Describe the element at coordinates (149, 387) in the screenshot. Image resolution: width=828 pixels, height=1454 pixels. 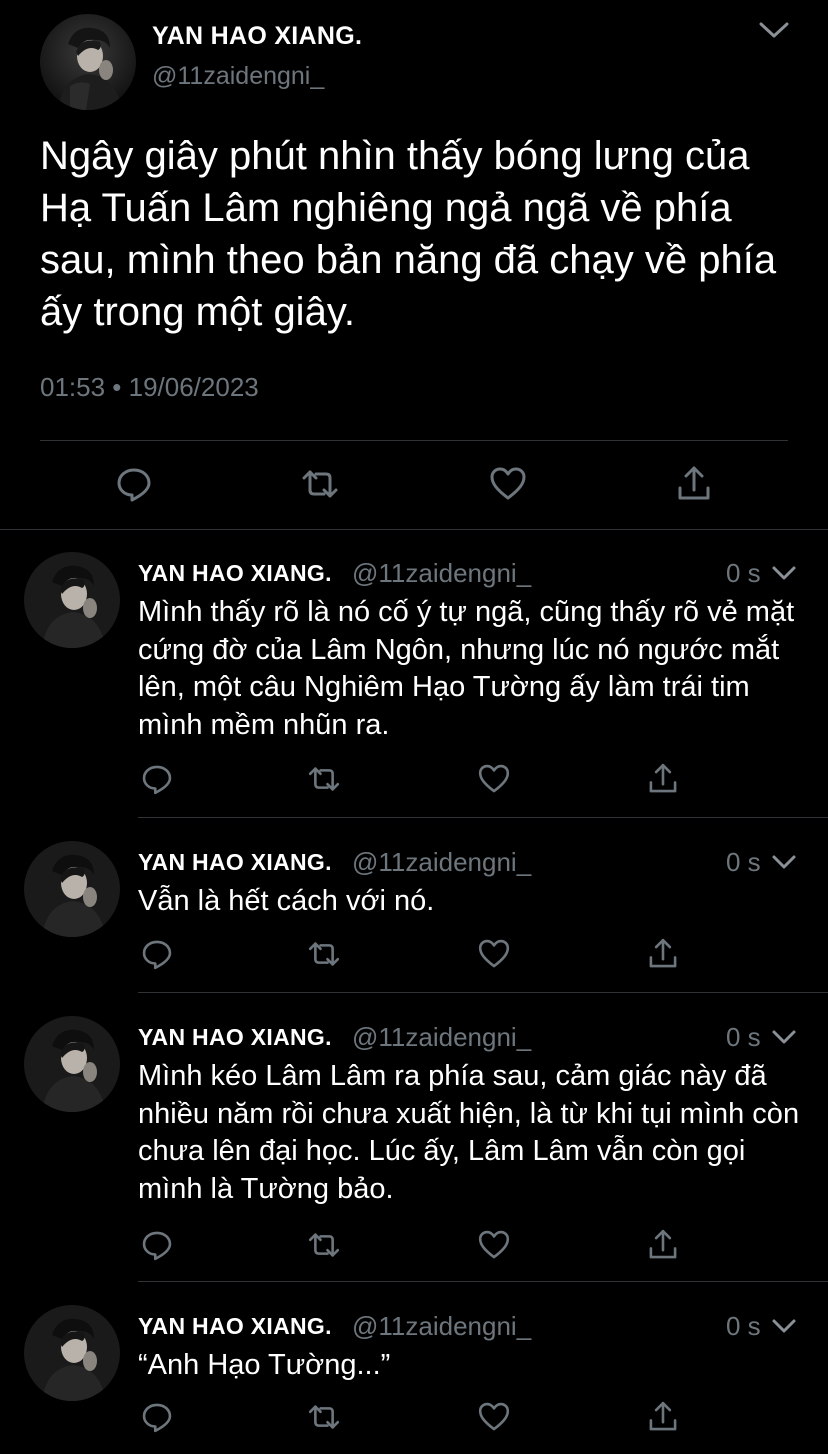
I see `tweet-timestamp: 01:53 • 19/06/2023` at that location.